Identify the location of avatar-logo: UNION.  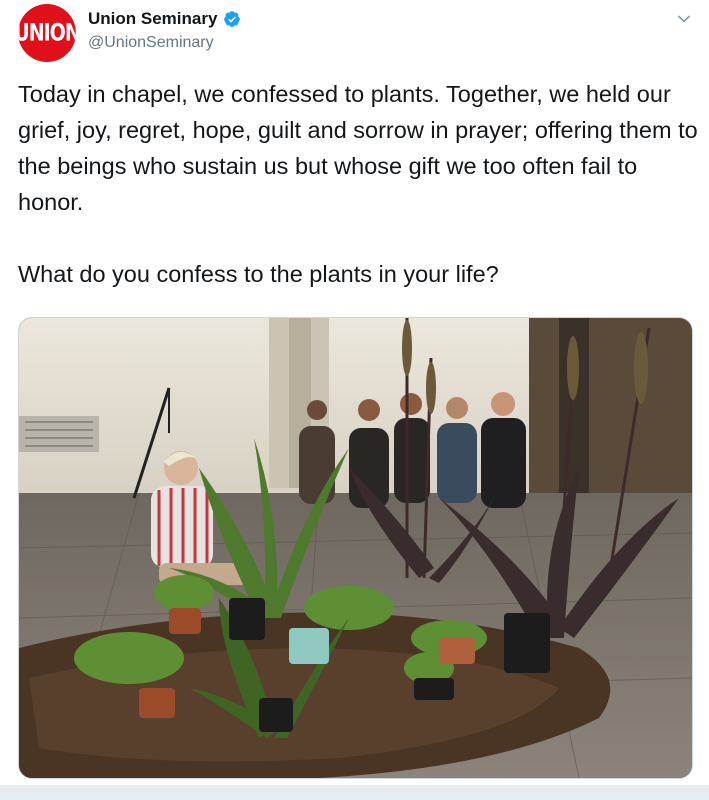
(47, 33).